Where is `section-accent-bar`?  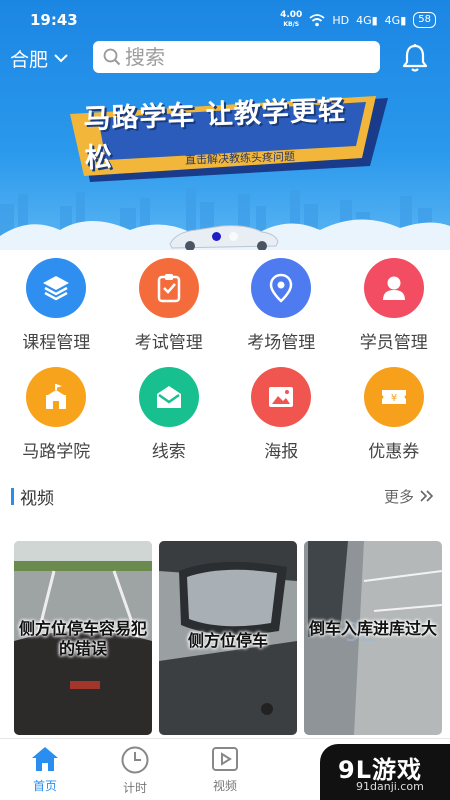
section-accent-bar is located at coordinates (12, 496).